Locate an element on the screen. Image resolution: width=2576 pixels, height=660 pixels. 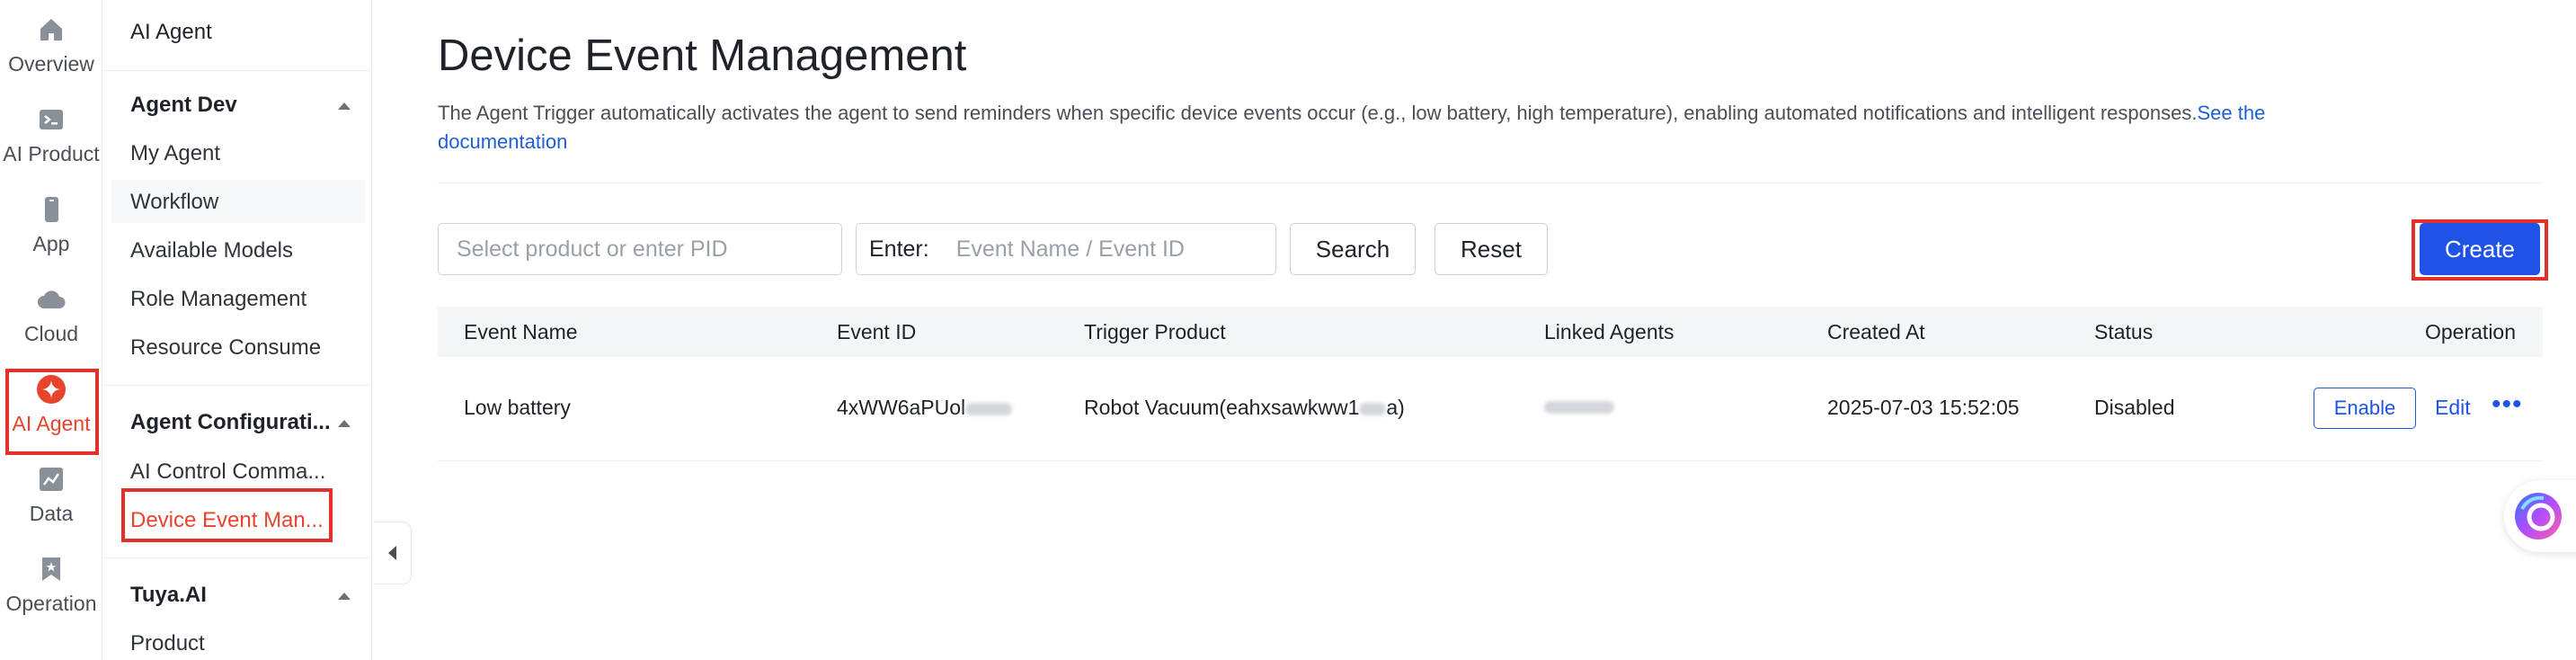
cell-event-id: 4xWW6aPUol is located at coordinates (925, 408).